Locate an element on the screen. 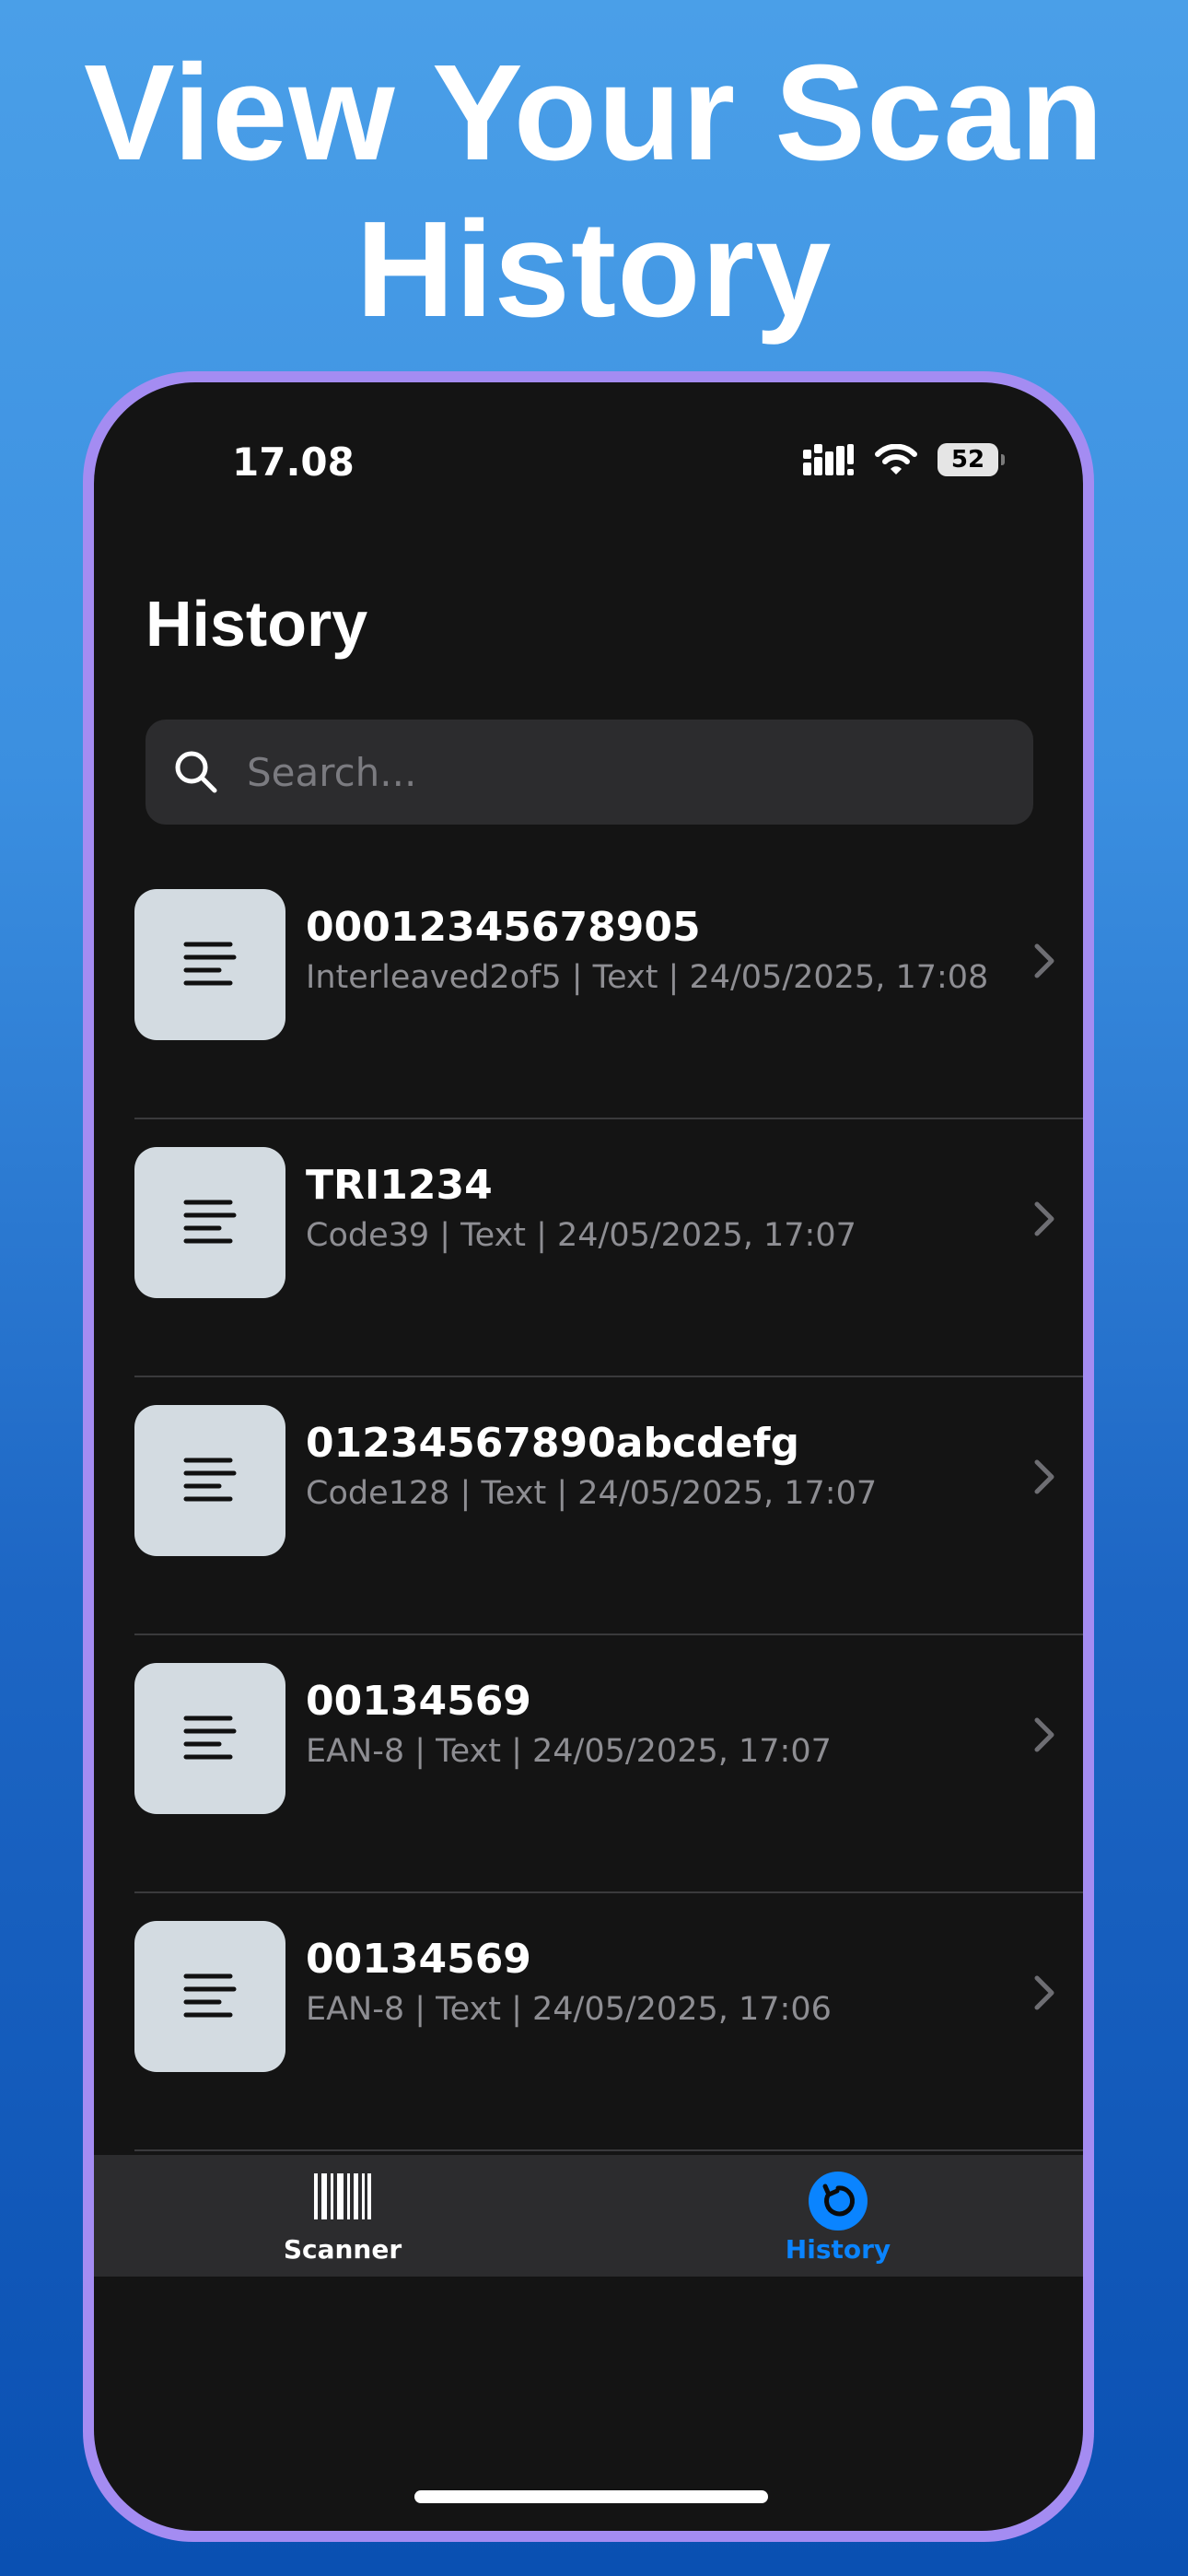  page-title: History is located at coordinates (257, 624).